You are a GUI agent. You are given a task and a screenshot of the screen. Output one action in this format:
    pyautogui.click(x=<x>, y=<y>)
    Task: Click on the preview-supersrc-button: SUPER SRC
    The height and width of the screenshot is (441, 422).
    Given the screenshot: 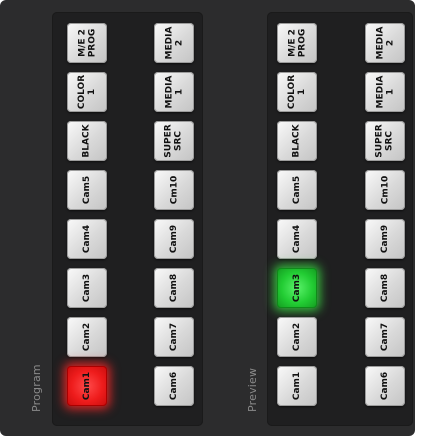 What is the action you would take?
    pyautogui.click(x=385, y=141)
    